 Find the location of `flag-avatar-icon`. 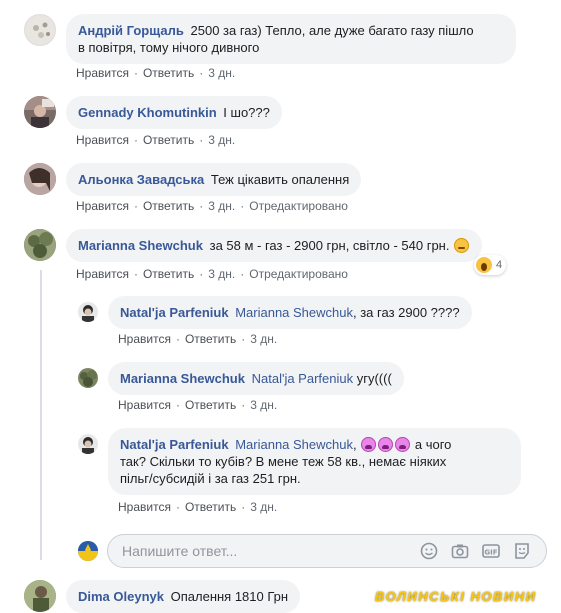

flag-avatar-icon is located at coordinates (88, 551).